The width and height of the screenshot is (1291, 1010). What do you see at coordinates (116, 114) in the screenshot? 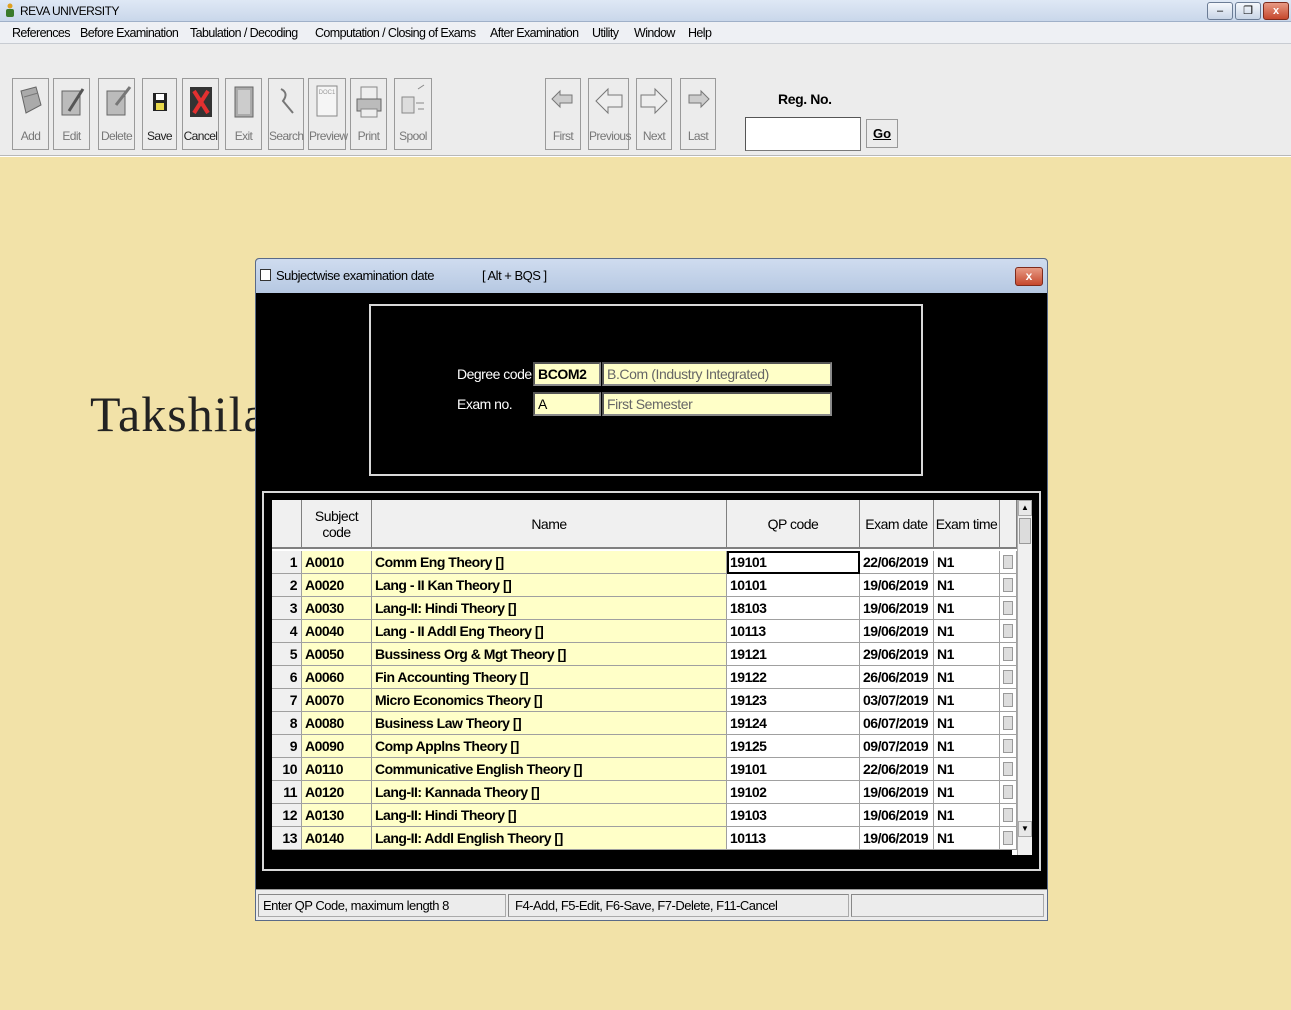
I see `delete-button: Delete` at bounding box center [116, 114].